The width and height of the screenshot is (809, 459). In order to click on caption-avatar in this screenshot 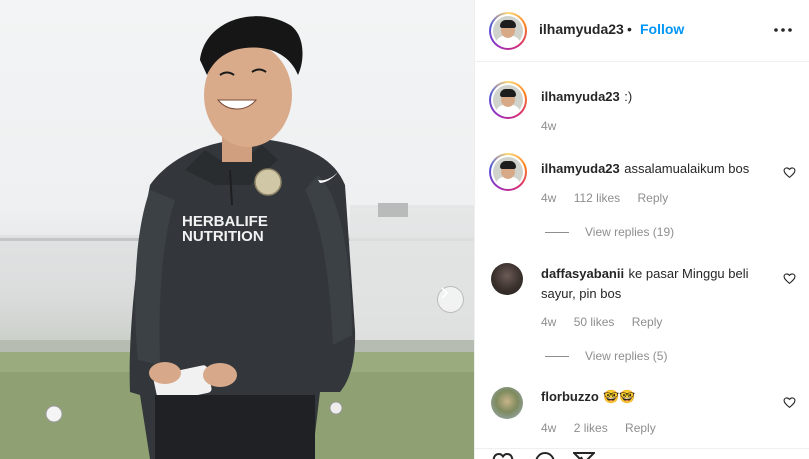, I will do `click(508, 100)`.